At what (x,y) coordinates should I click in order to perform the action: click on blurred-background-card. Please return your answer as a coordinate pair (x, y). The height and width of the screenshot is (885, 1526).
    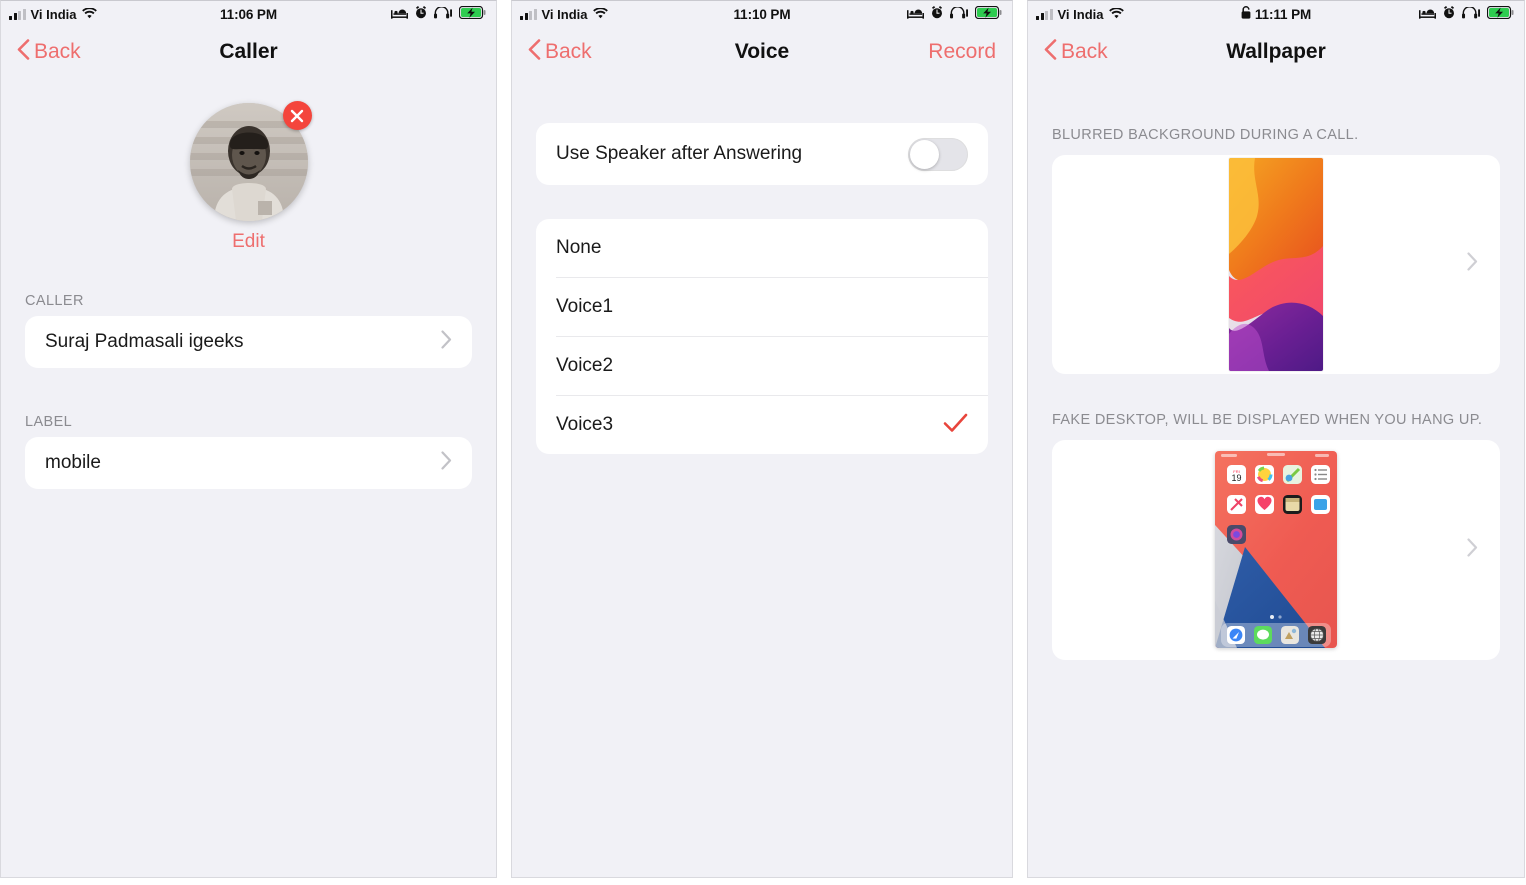
    Looking at the image, I should click on (1276, 264).